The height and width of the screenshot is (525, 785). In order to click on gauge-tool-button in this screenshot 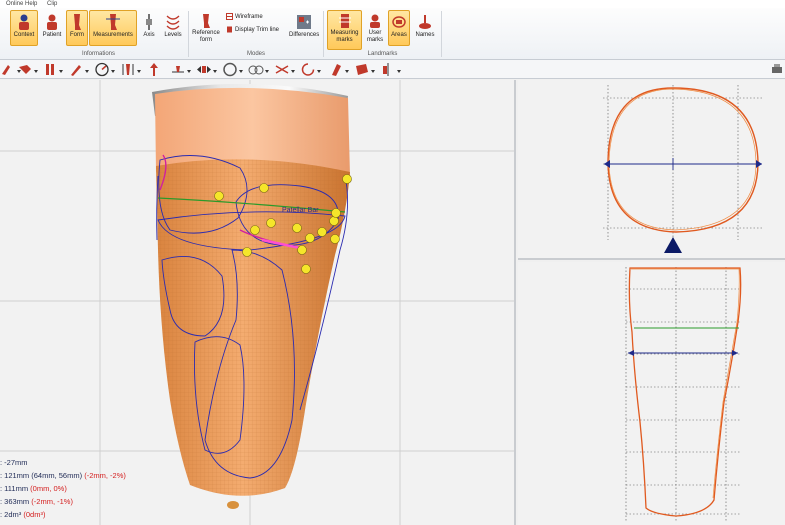, I will do `click(105, 69)`.